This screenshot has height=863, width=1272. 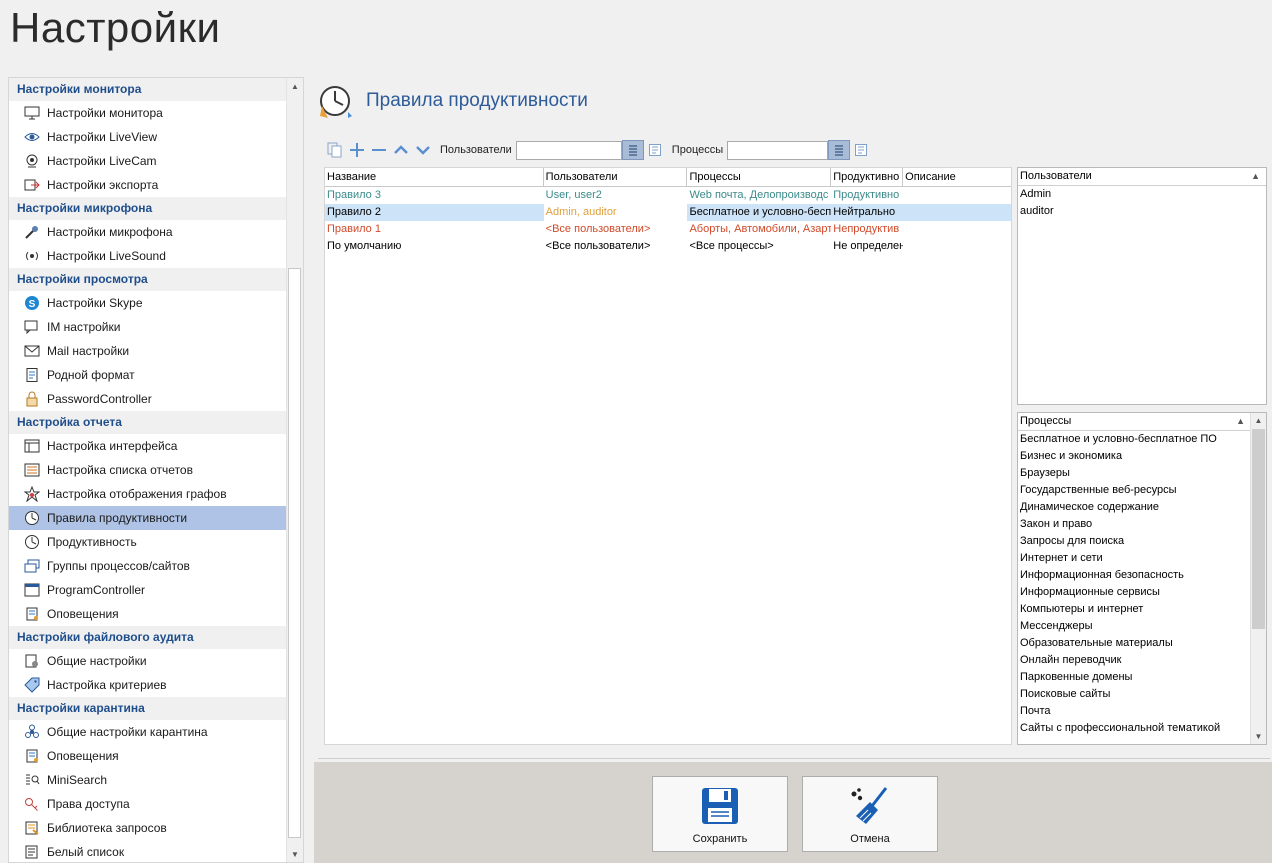 What do you see at coordinates (106, 256) in the screenshot?
I see `sidebar-item-label: Настройки LiveSound` at bounding box center [106, 256].